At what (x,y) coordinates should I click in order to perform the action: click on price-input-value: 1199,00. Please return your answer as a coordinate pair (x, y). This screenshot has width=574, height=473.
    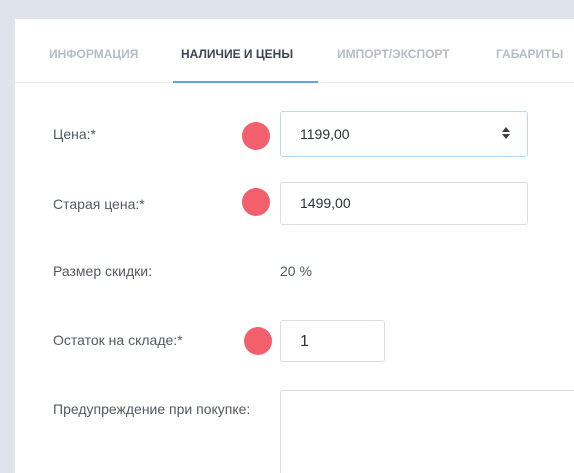
    Looking at the image, I should click on (325, 134).